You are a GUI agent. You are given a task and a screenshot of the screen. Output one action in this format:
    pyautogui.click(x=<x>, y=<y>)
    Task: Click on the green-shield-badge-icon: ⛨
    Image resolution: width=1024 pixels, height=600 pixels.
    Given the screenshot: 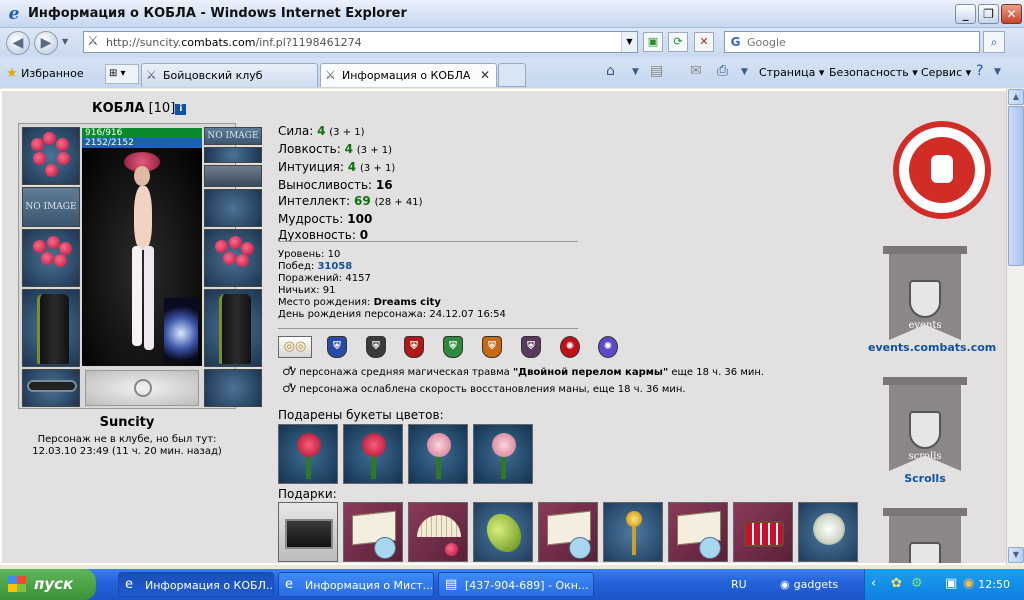 What is the action you would take?
    pyautogui.click(x=453, y=347)
    